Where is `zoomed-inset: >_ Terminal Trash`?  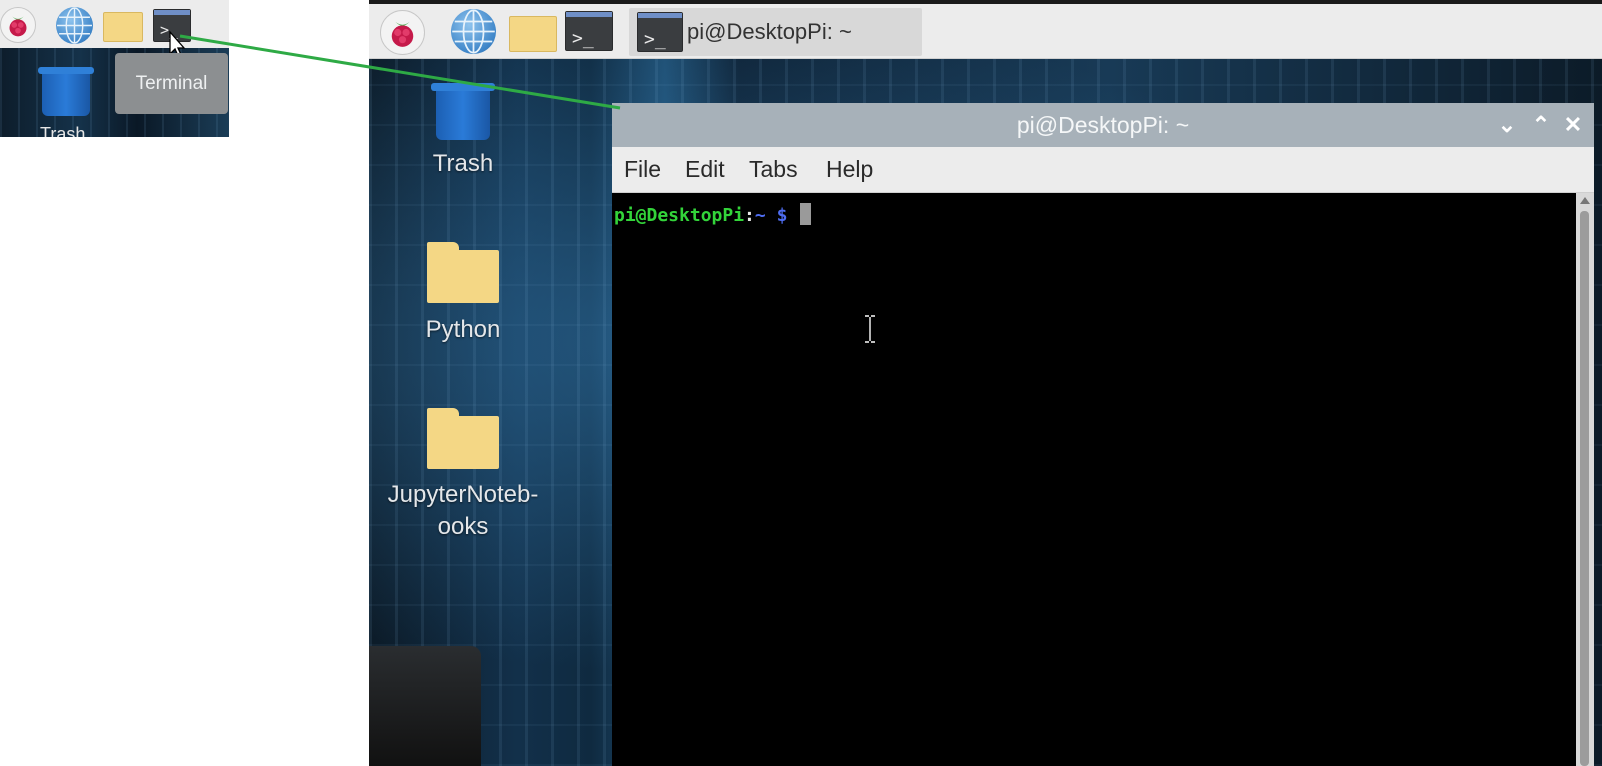
zoomed-inset: >_ Terminal Trash is located at coordinates (114, 68).